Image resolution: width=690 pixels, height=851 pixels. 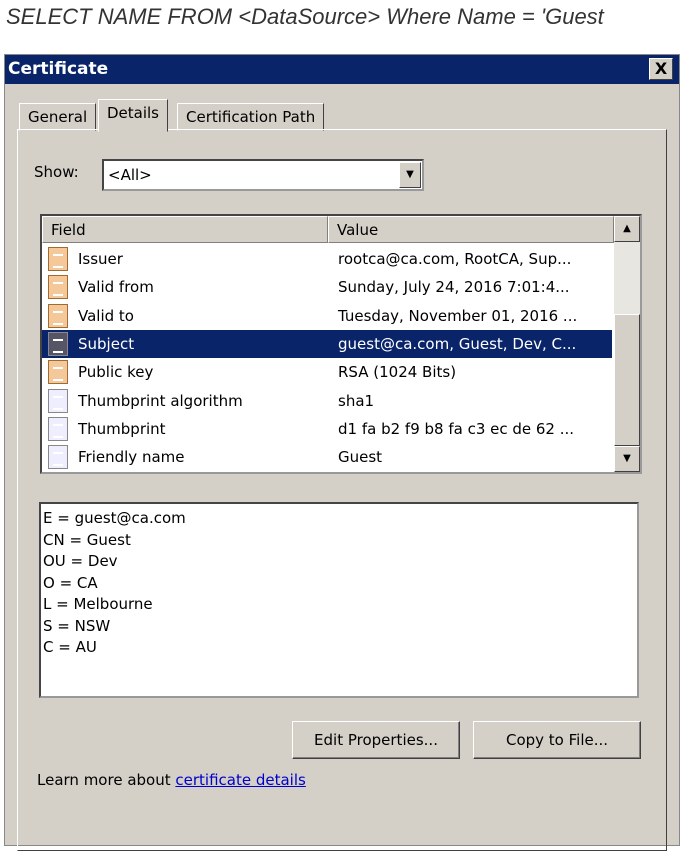 What do you see at coordinates (627, 459) in the screenshot?
I see `scroll-down-icon: ▼` at bounding box center [627, 459].